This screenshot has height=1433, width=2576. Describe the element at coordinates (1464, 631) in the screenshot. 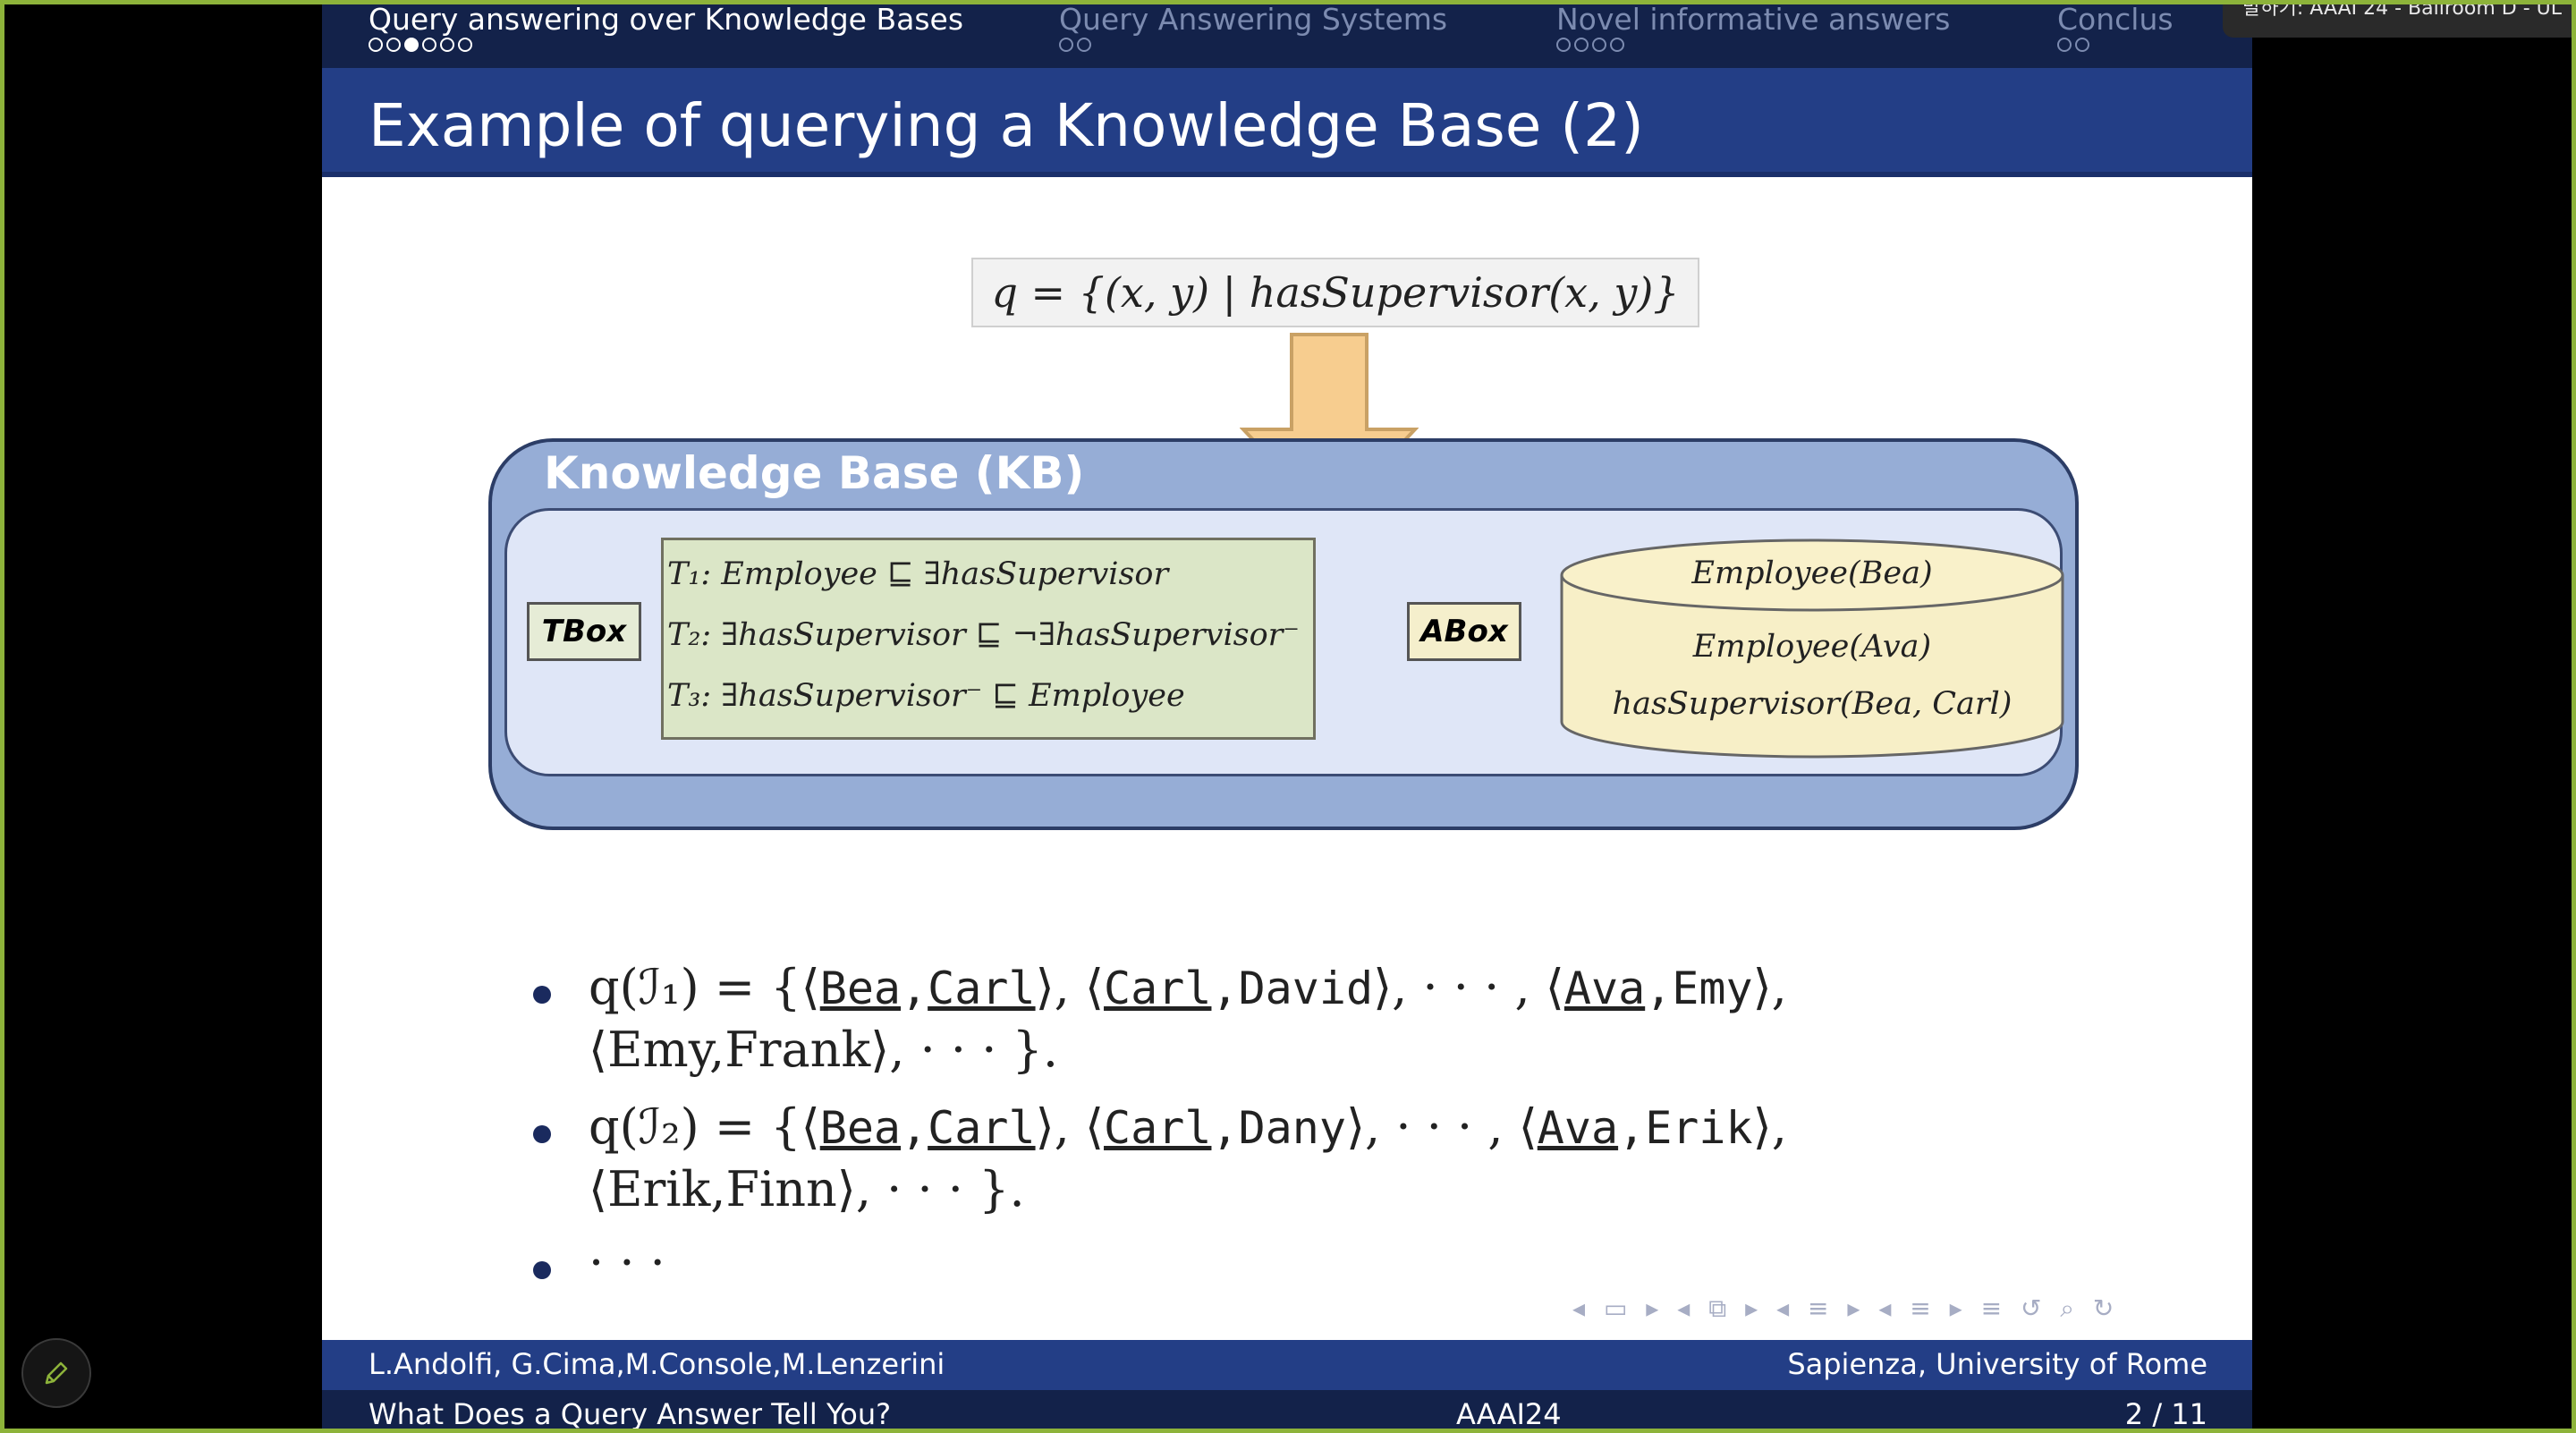

I see `abox-label: ABox` at that location.